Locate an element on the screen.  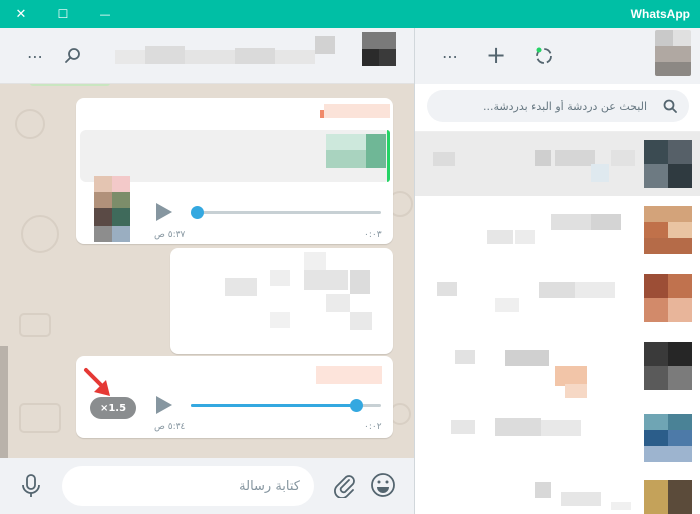
search-area is located at coordinates (557, 108).